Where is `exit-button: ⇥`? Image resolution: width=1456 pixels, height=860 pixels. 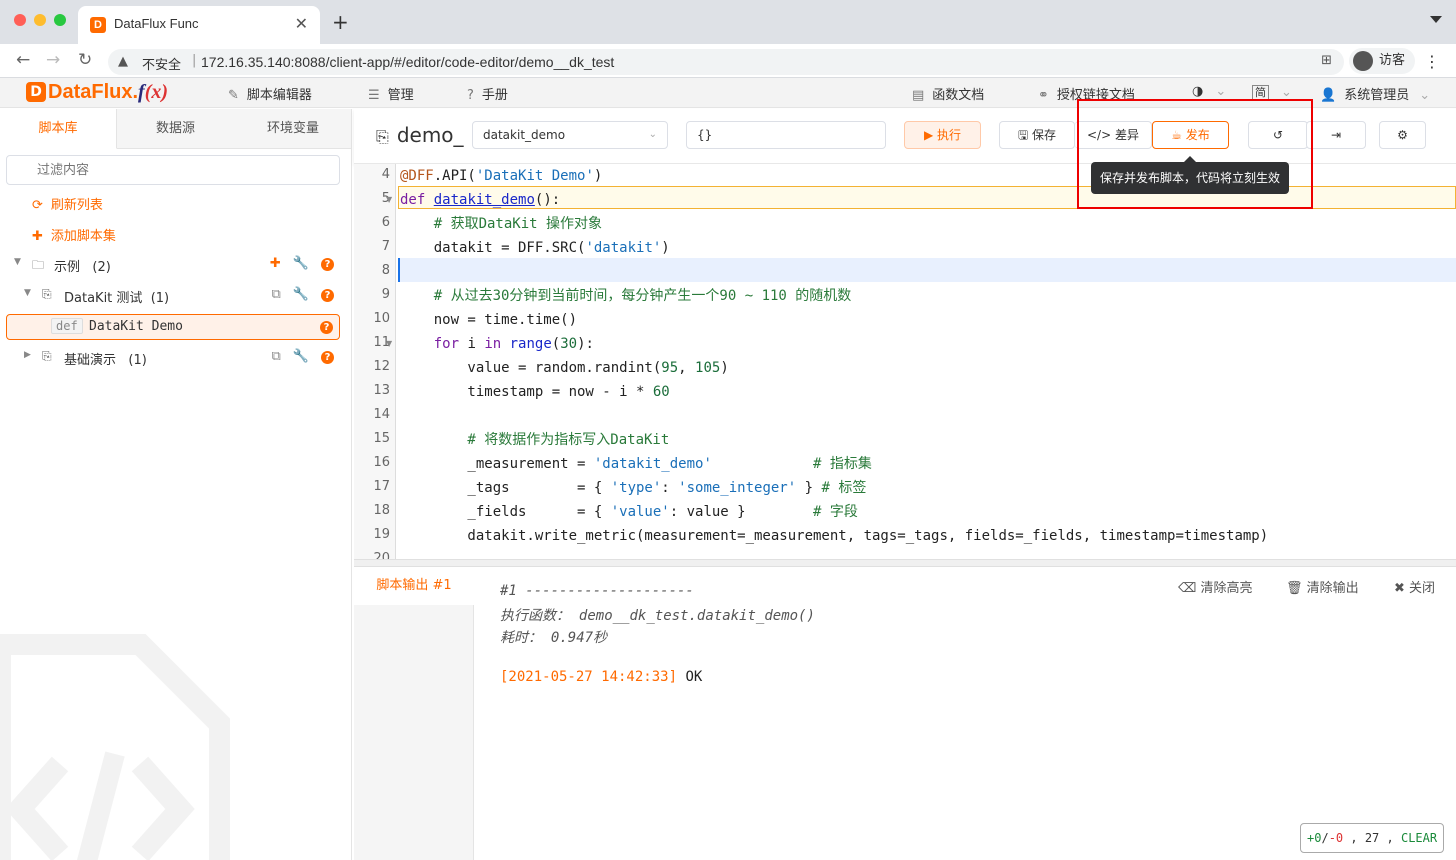 exit-button: ⇥ is located at coordinates (1336, 135).